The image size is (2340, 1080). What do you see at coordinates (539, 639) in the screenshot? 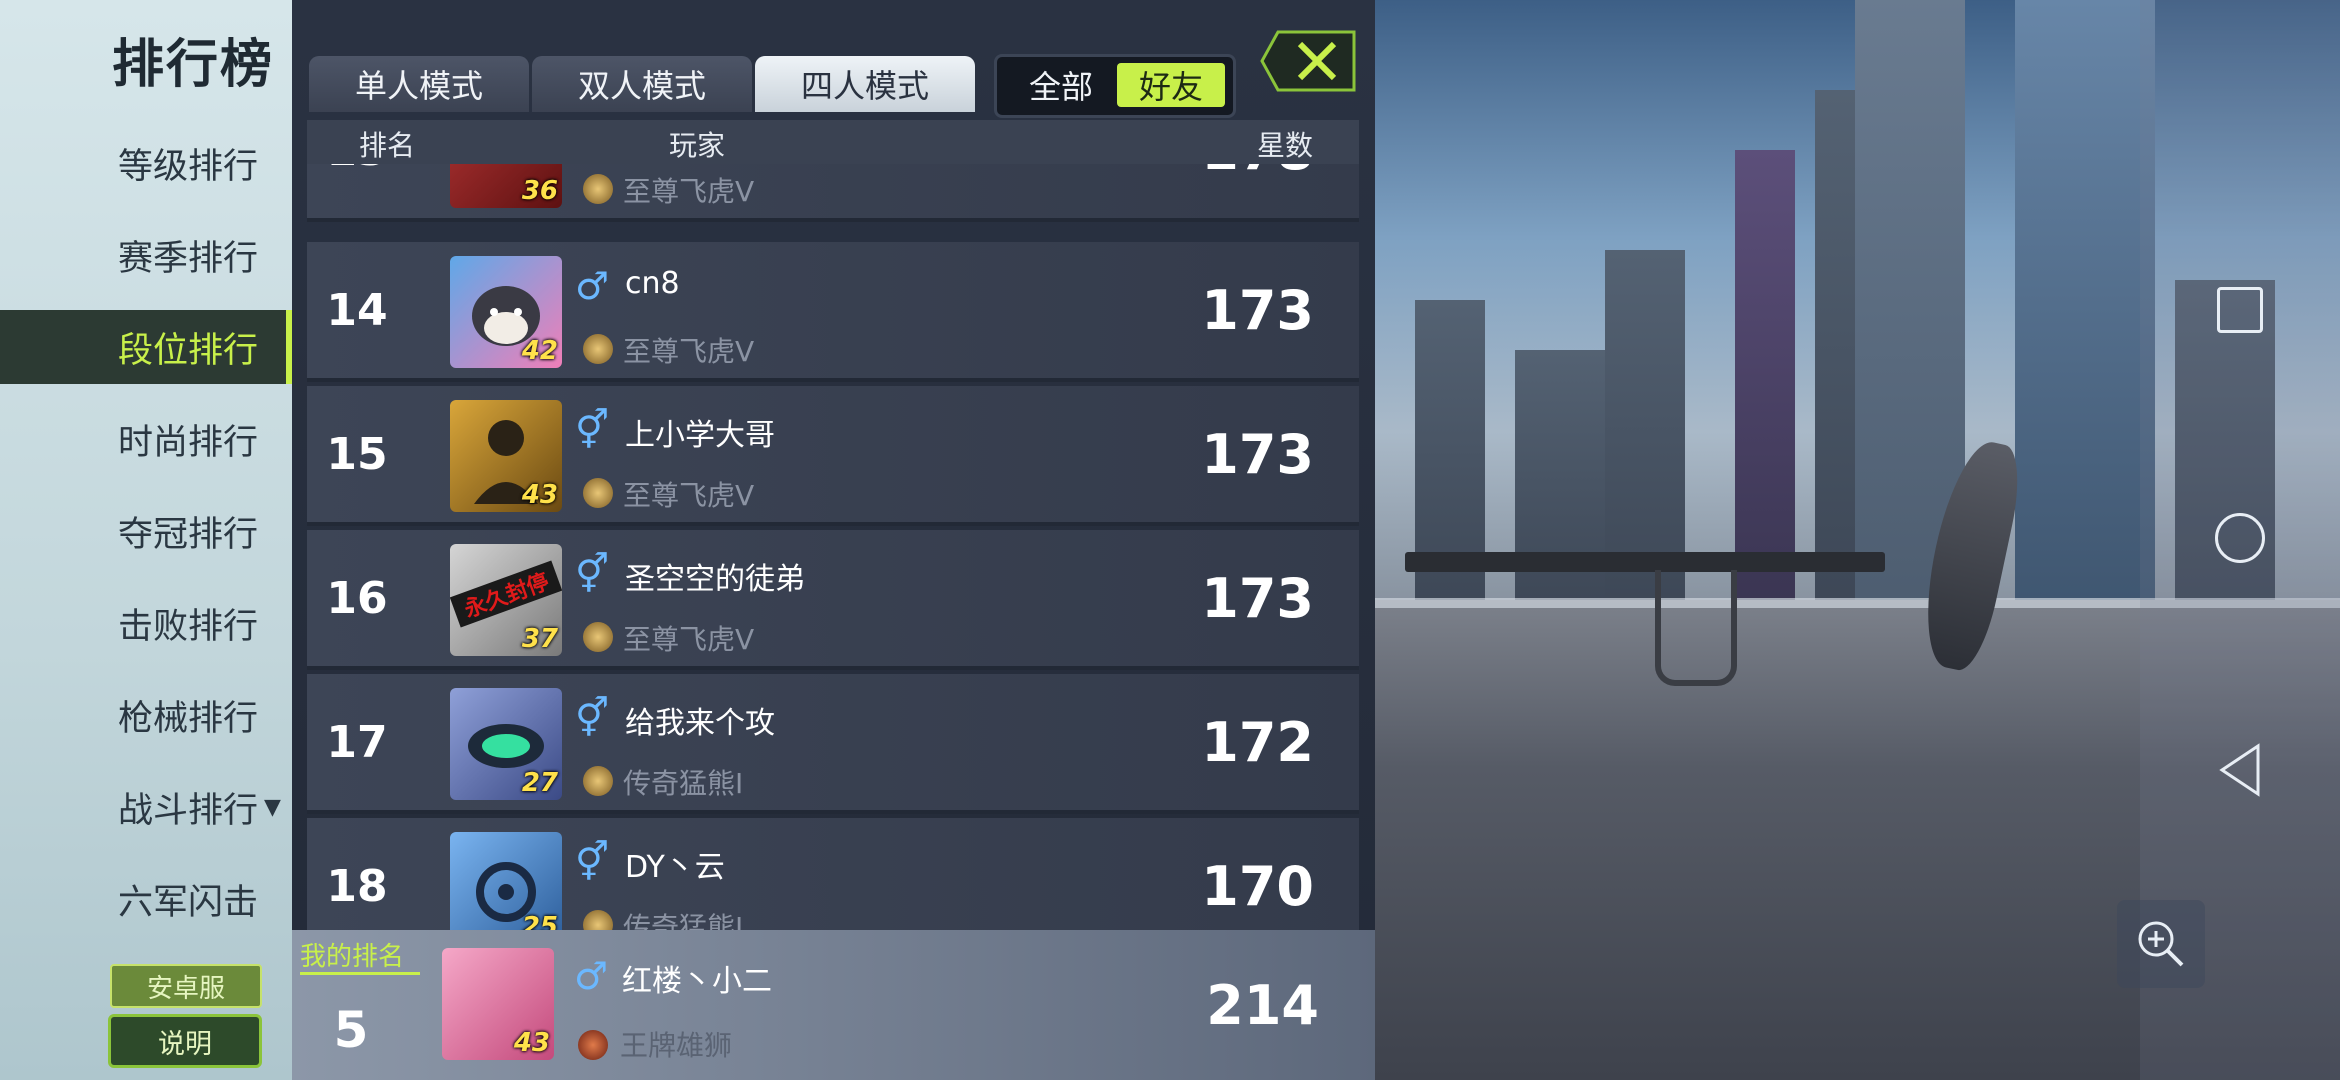
I see `avatar-level: 37` at bounding box center [539, 639].